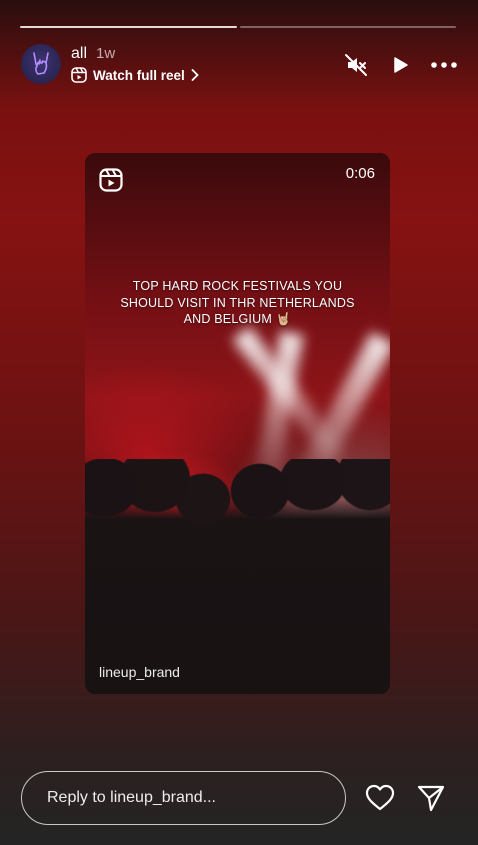  I want to click on like-button, so click(380, 798).